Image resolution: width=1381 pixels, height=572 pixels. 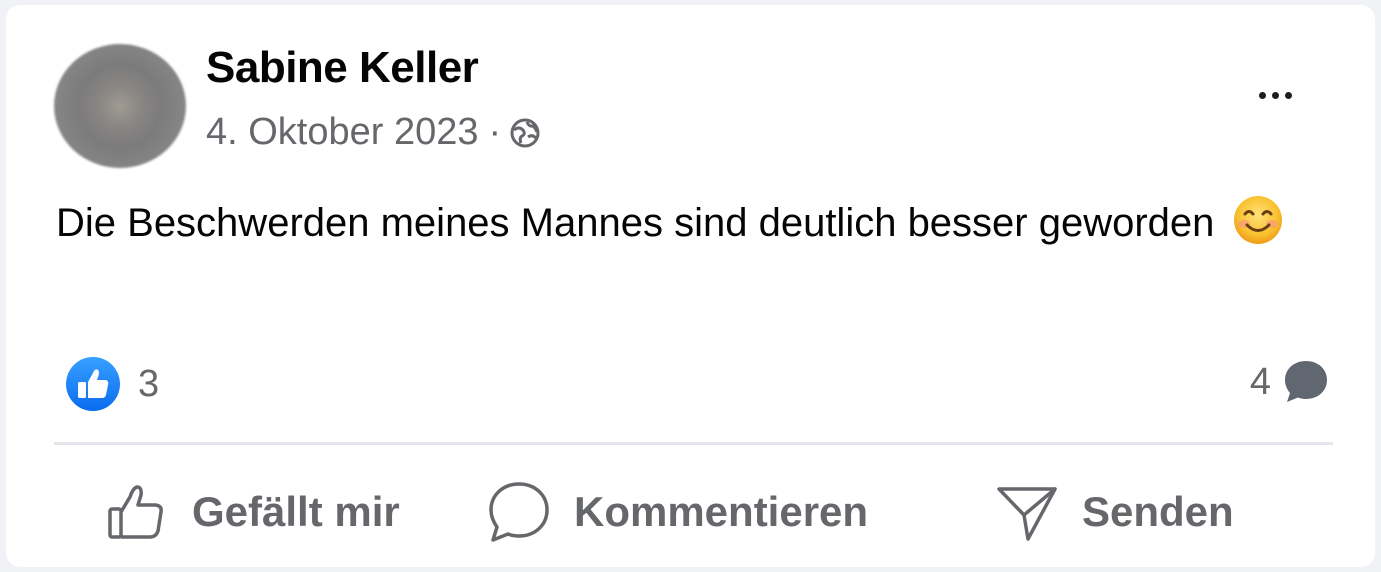 I want to click on more-options-button, so click(x=1275, y=95).